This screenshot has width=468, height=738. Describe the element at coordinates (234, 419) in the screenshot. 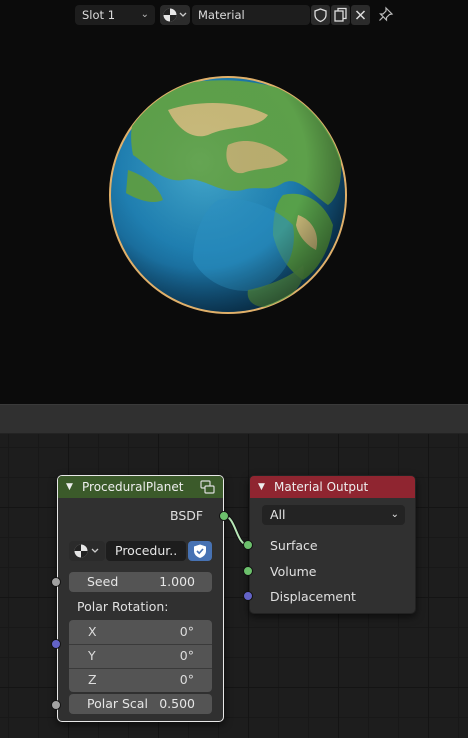

I see `node-editor-header` at that location.